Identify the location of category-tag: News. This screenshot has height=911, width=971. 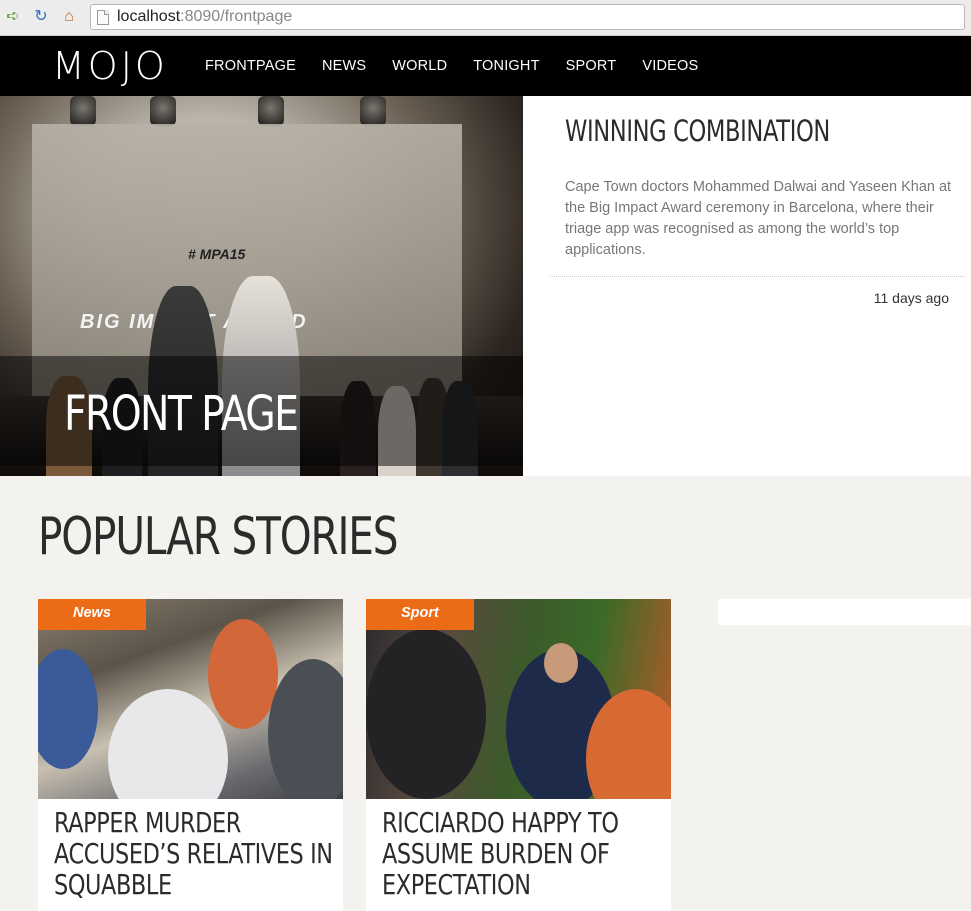
(92, 614).